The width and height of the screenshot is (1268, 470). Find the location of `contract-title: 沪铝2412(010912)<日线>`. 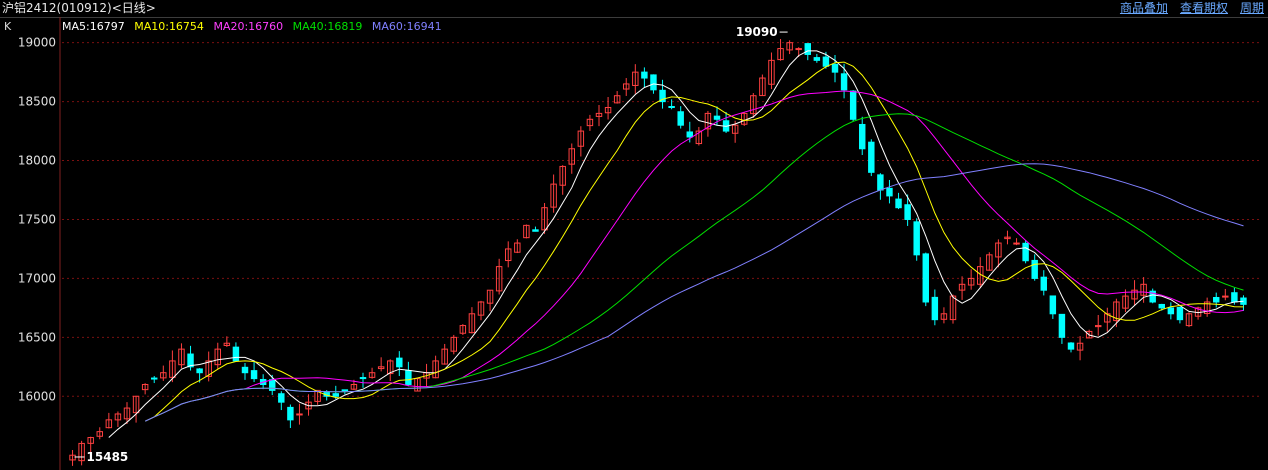

contract-title: 沪铝2412(010912)<日线> is located at coordinates (79, 8).